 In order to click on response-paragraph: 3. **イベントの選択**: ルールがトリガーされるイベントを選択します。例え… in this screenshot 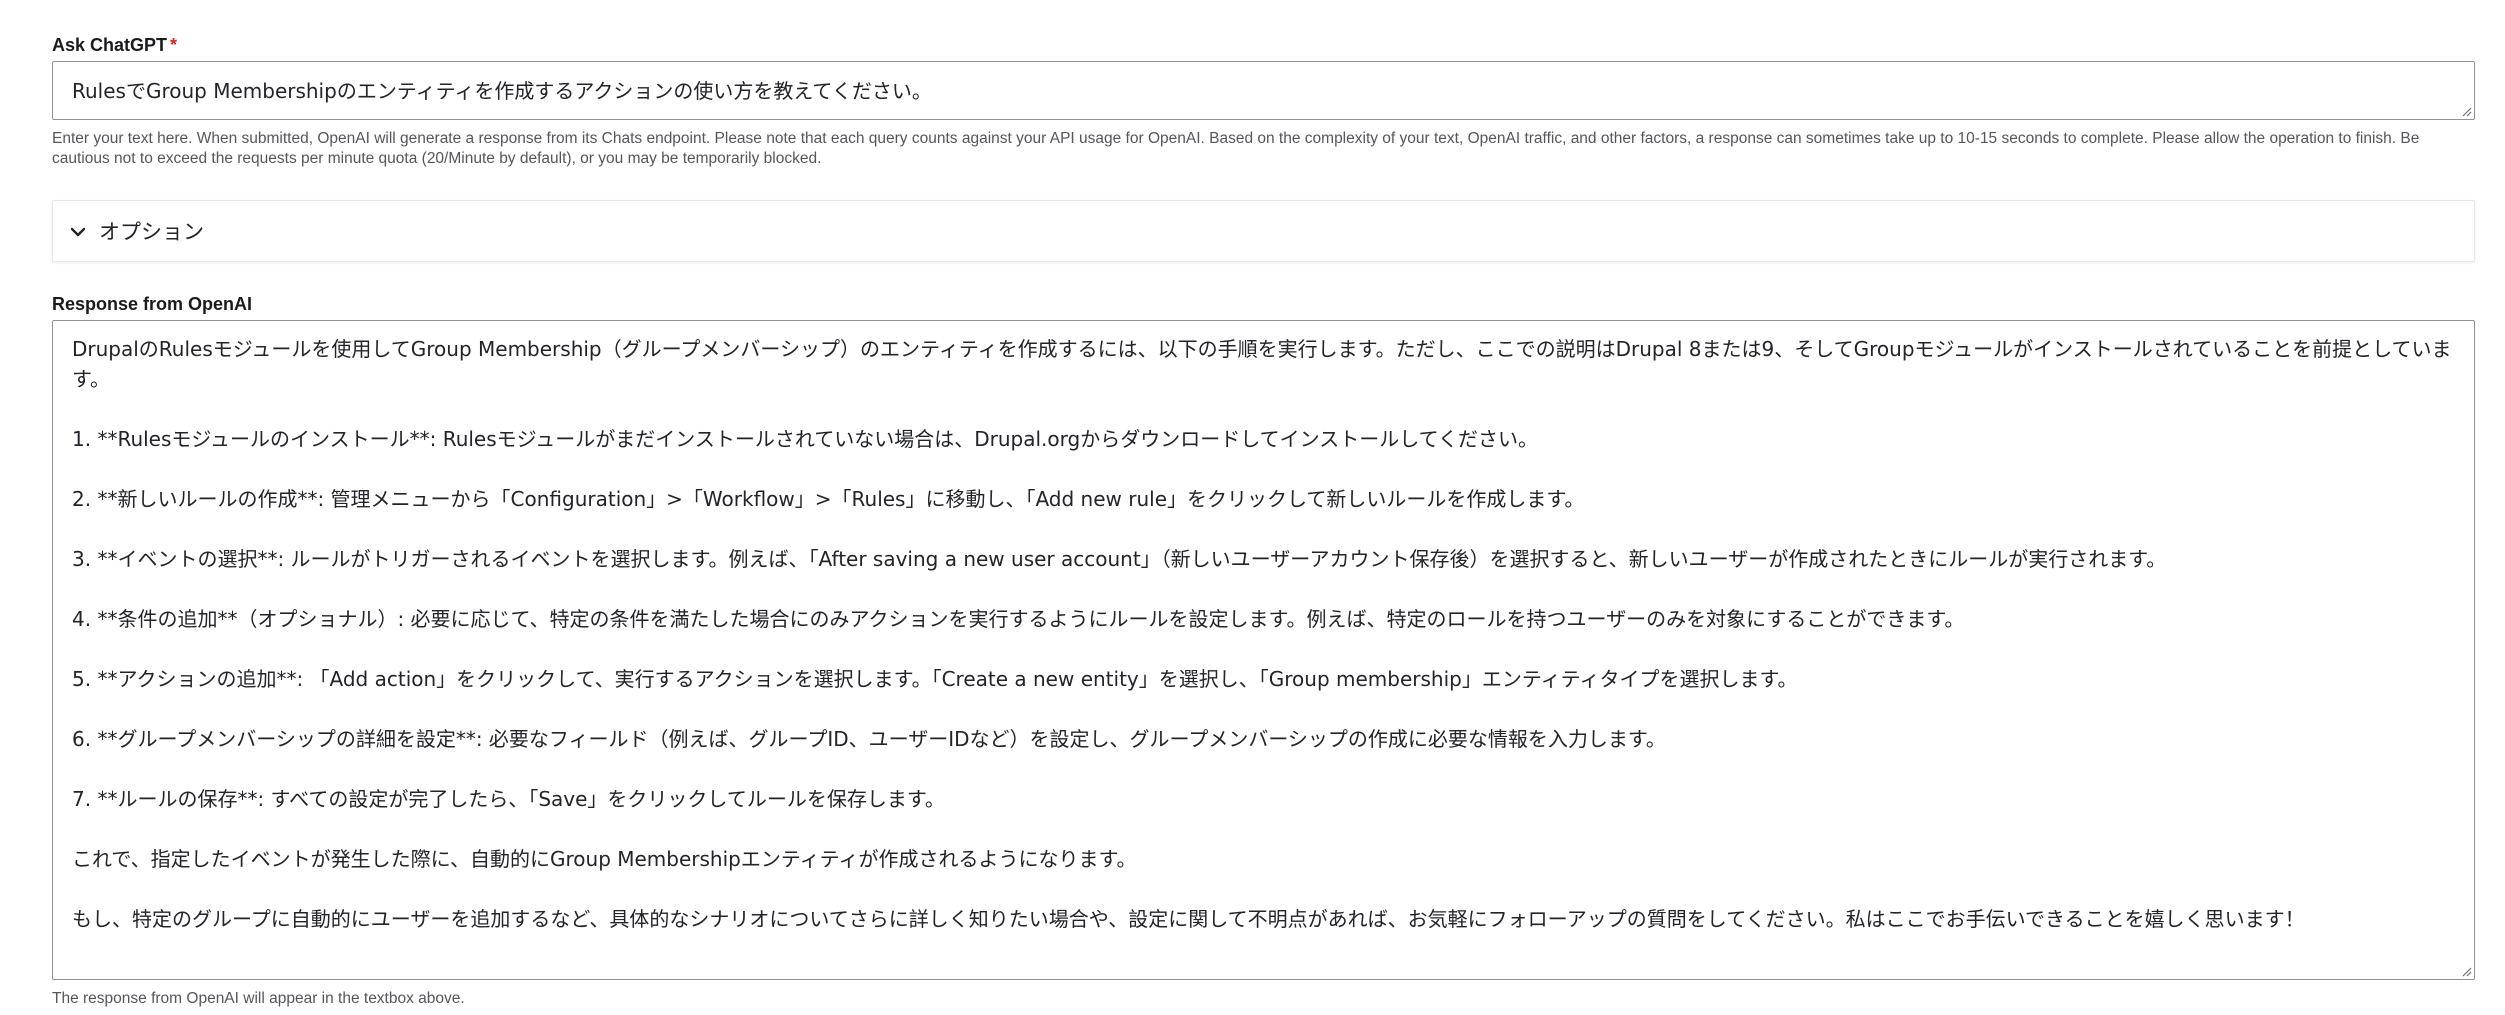, I will do `click(1119, 559)`.